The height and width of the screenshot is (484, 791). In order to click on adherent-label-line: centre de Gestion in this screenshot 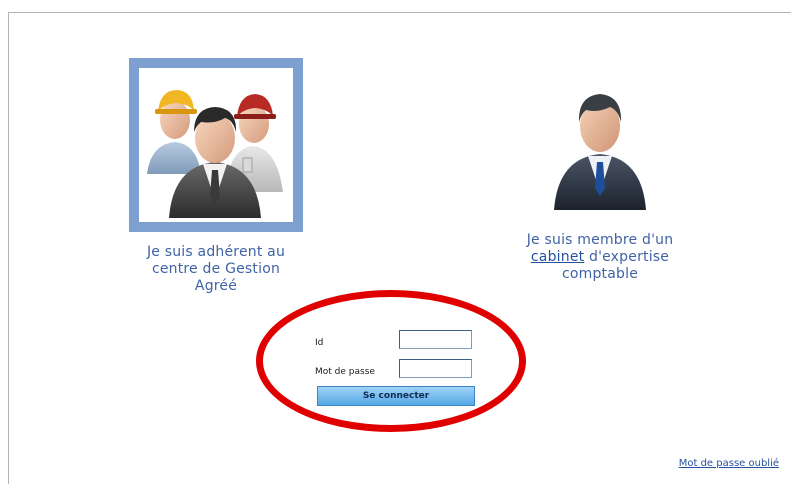, I will do `click(216, 269)`.